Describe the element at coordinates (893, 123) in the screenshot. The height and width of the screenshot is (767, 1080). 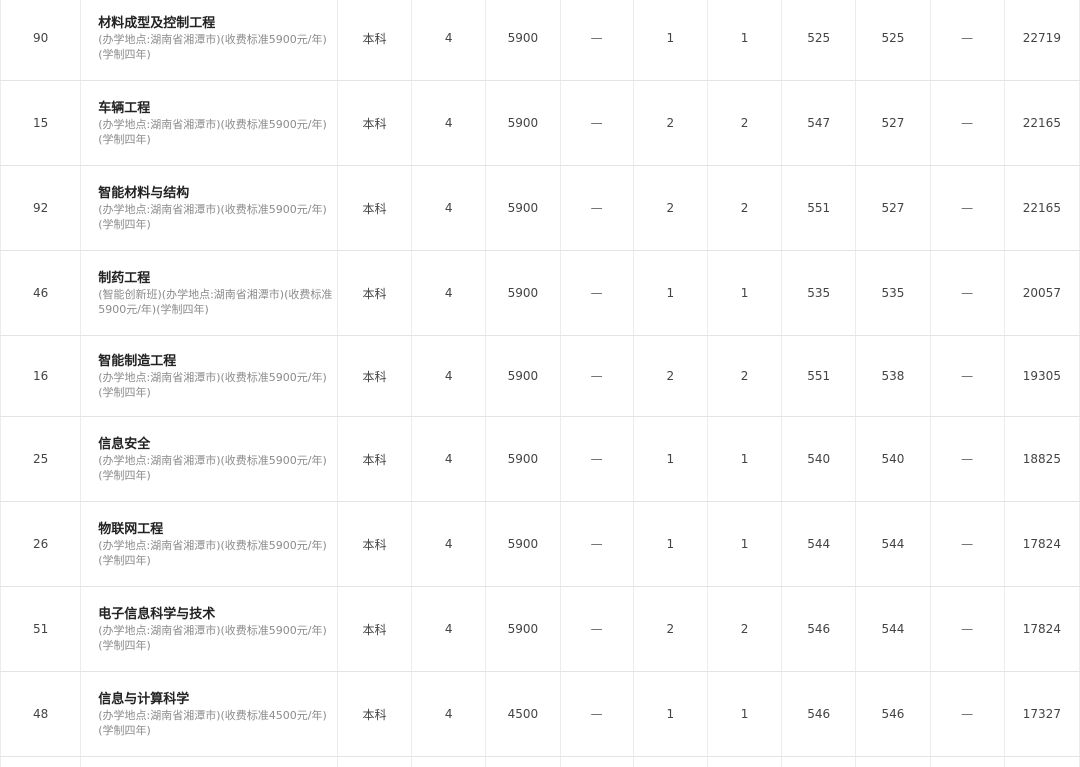
I see `lowest-score: 527` at that location.